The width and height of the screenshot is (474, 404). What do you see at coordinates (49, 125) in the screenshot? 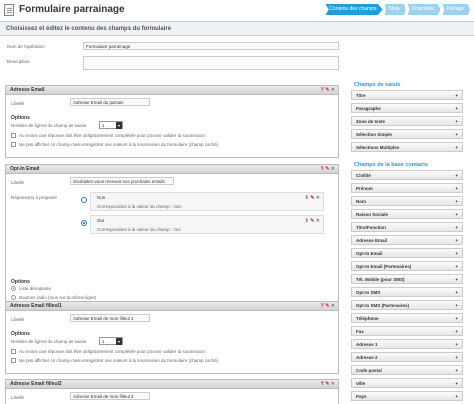
I see `lines-label: Nombre de lignes du champ de saisie` at bounding box center [49, 125].